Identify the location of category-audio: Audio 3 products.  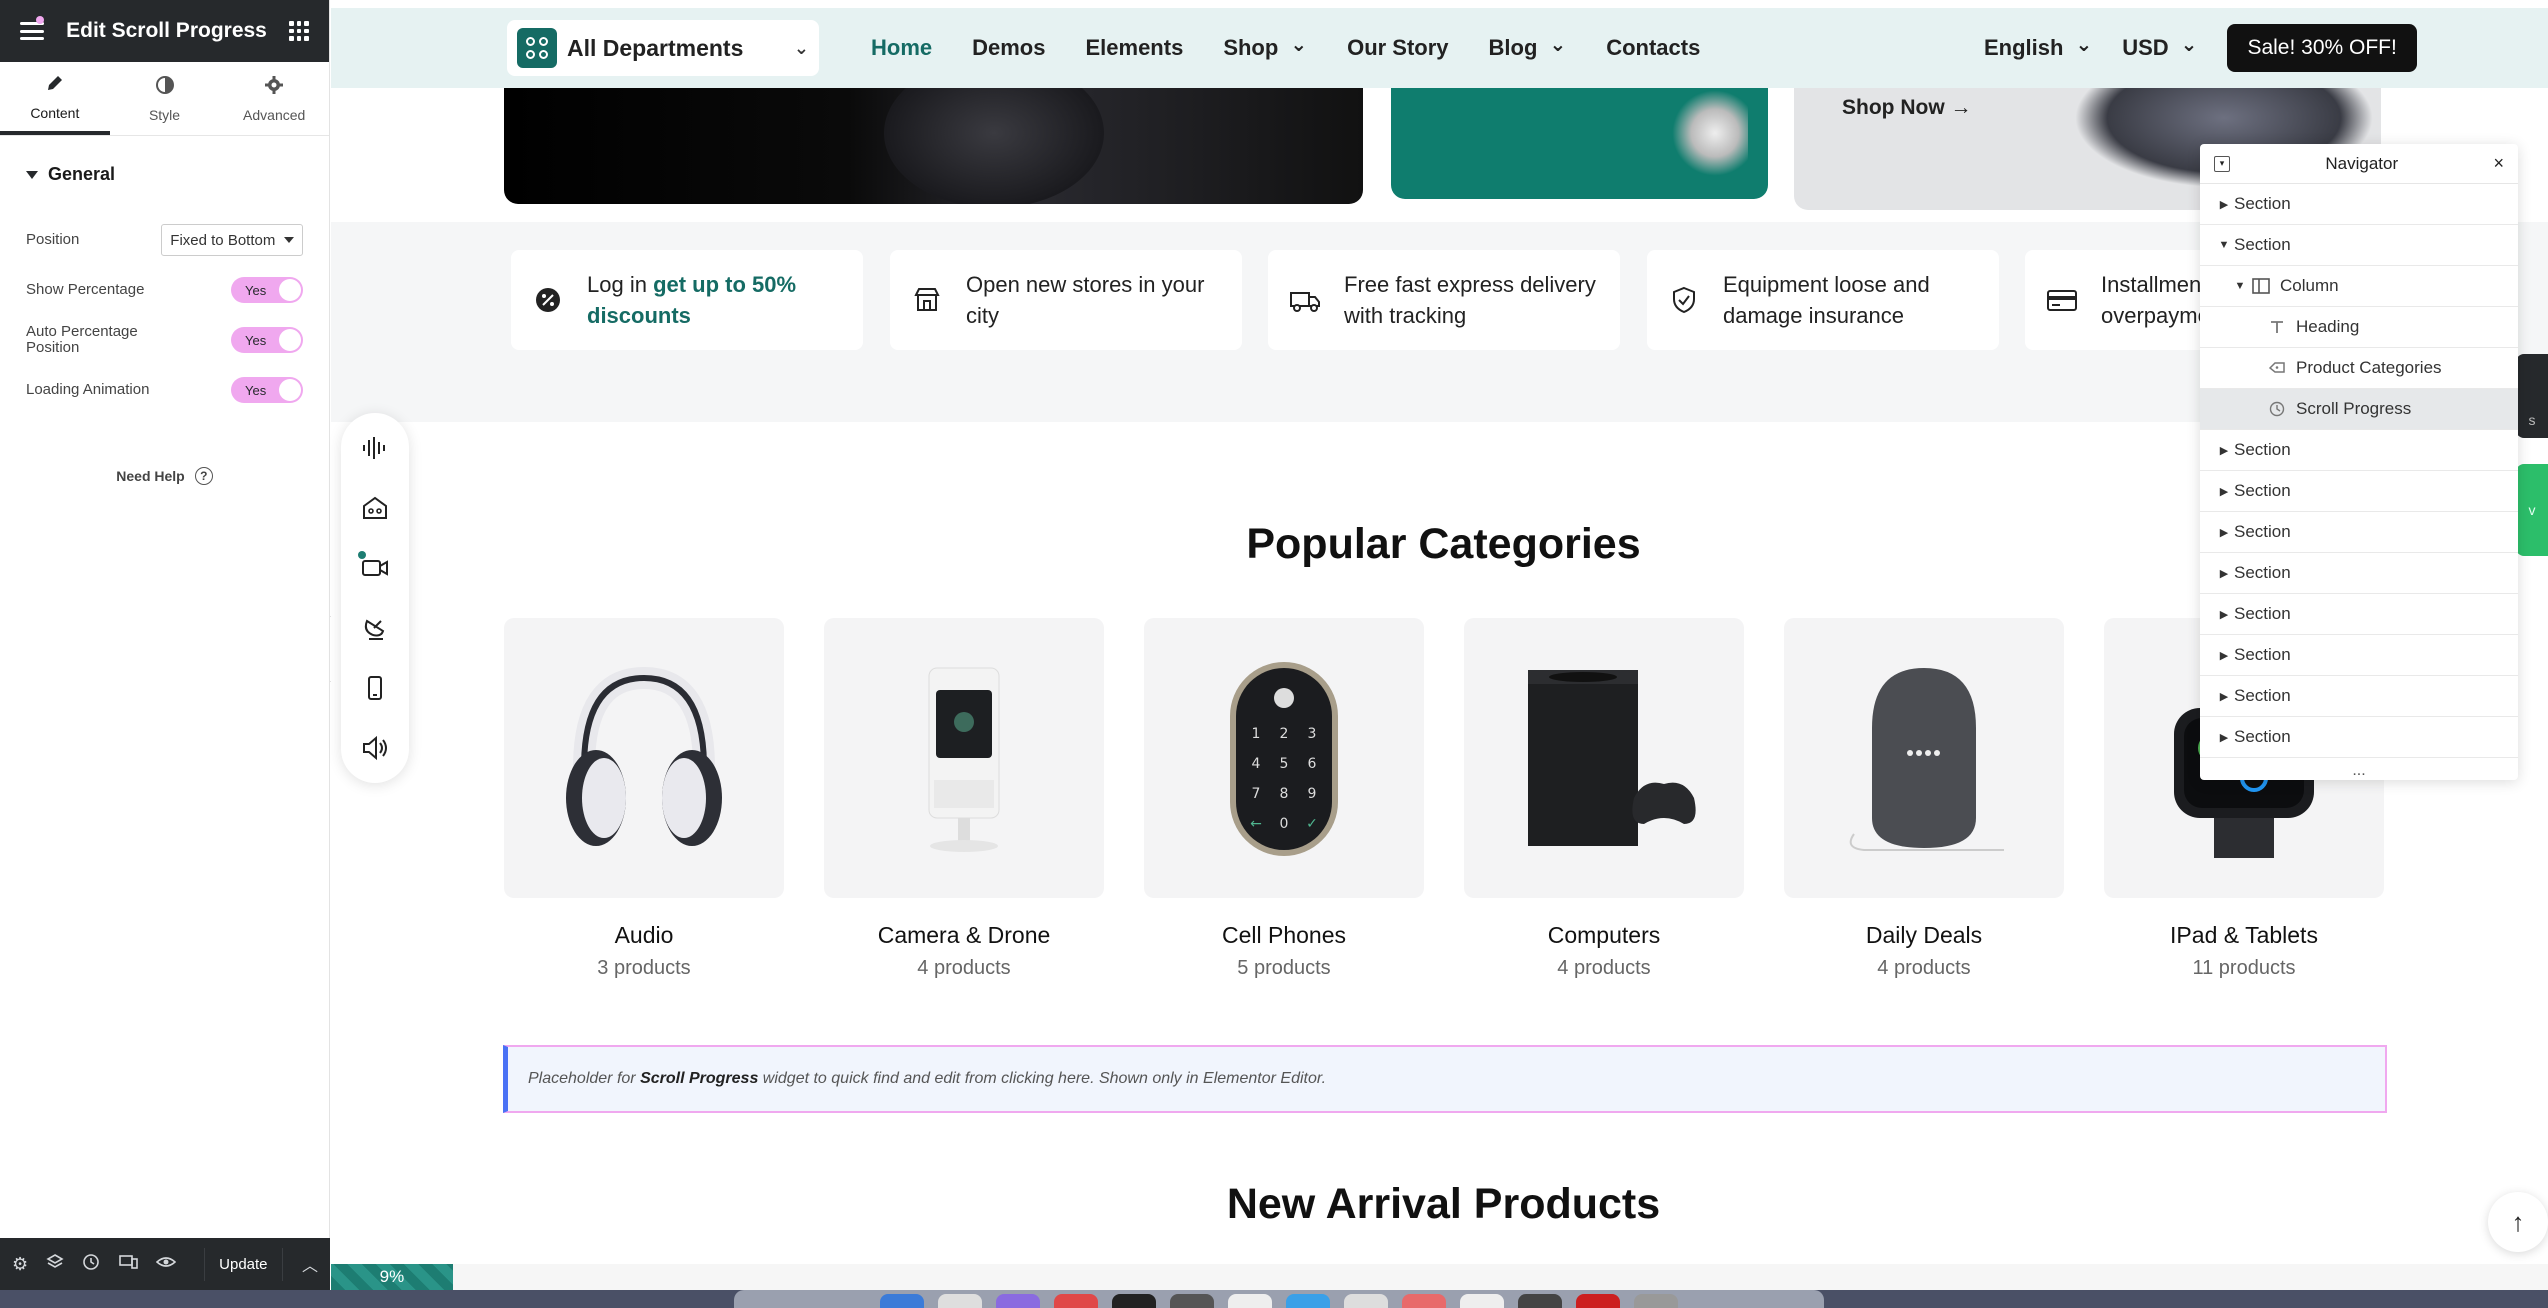
(644, 799).